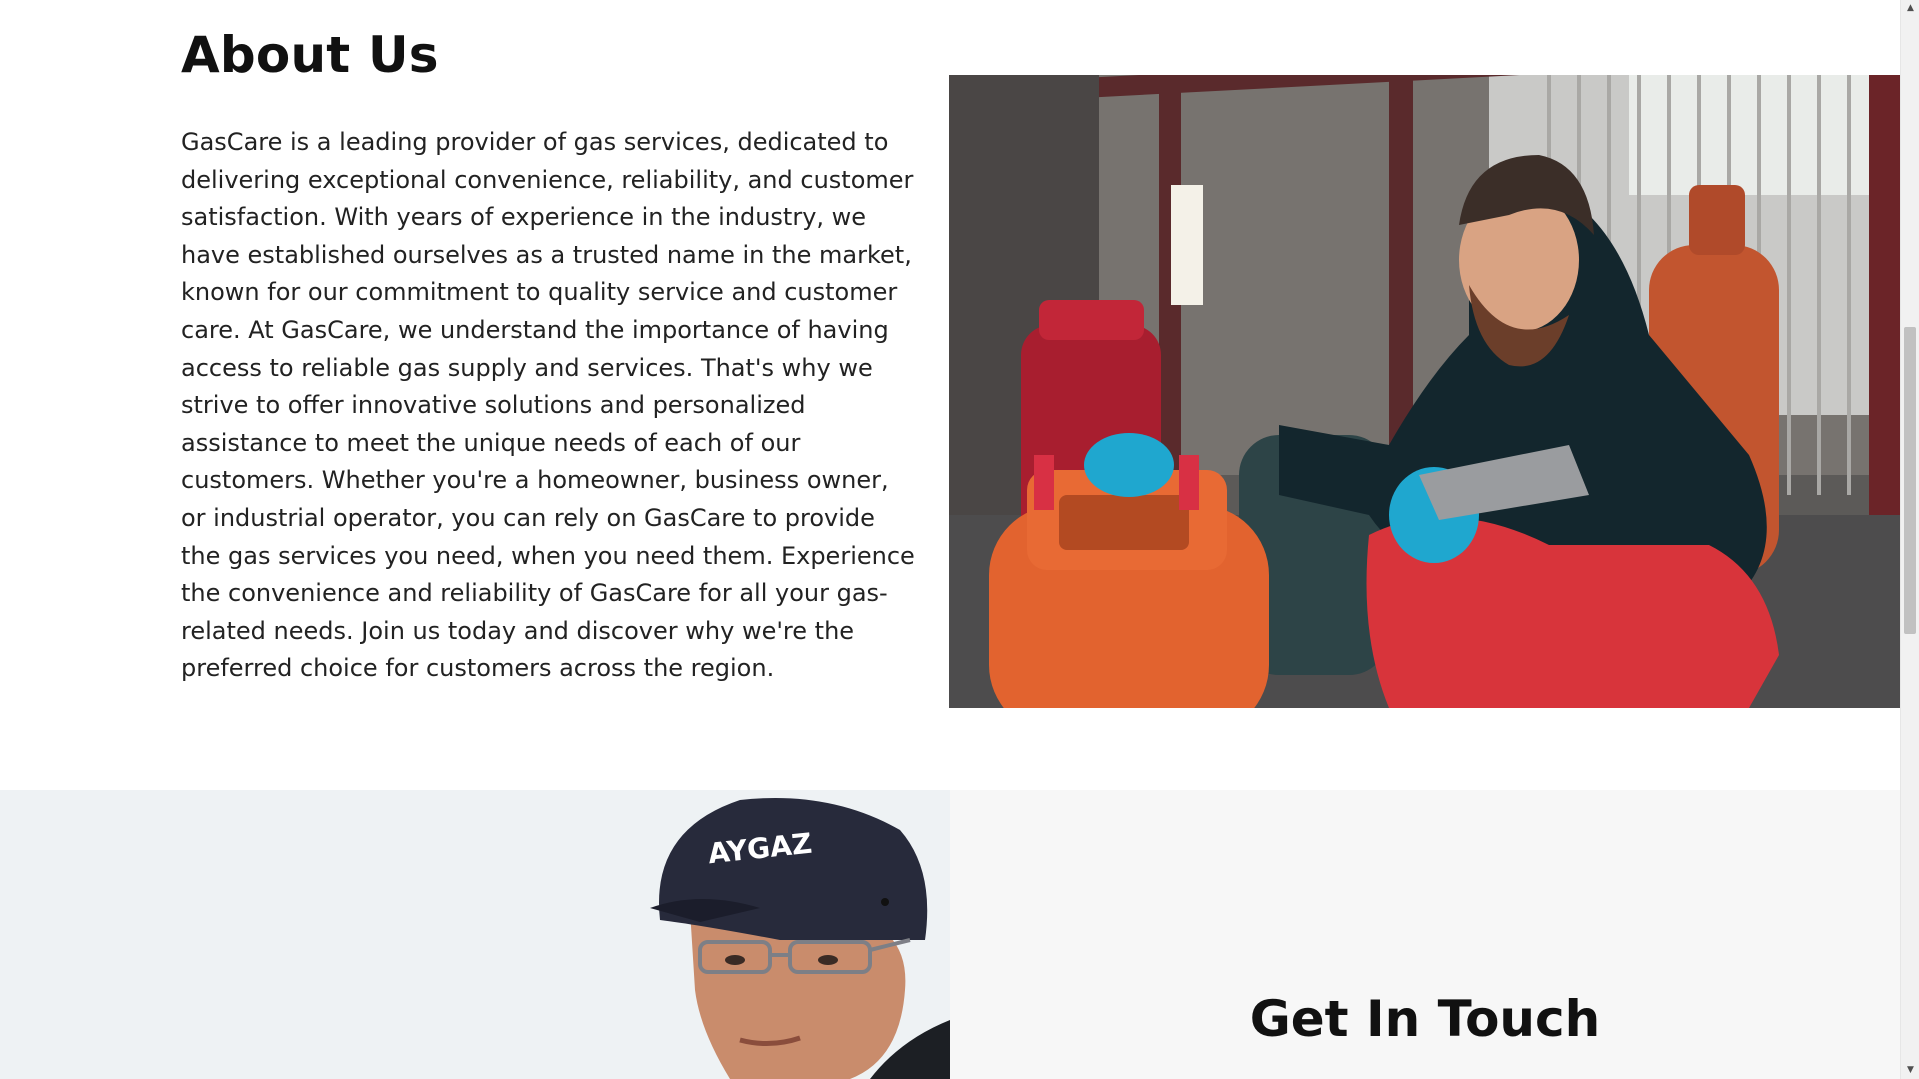 The width and height of the screenshot is (1919, 1079). What do you see at coordinates (1910, 480) in the screenshot?
I see `scroll-thumb` at bounding box center [1910, 480].